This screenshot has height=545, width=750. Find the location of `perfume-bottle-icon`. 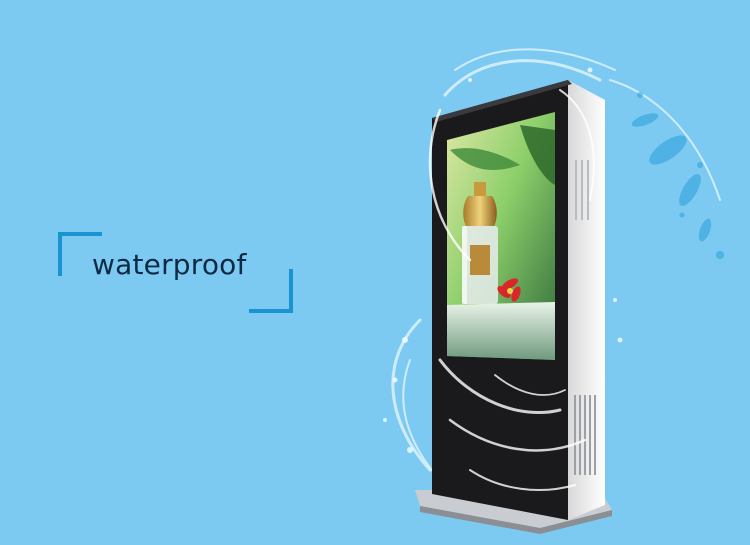

perfume-bottle-icon is located at coordinates (480, 243).